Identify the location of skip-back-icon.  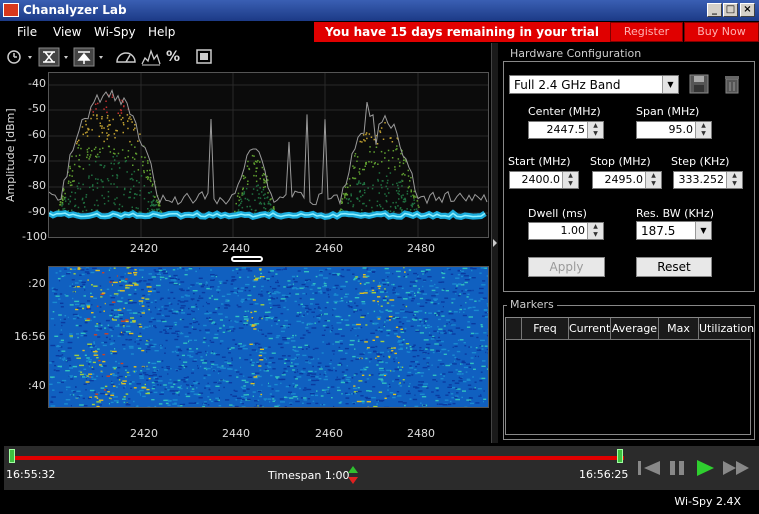
(649, 470).